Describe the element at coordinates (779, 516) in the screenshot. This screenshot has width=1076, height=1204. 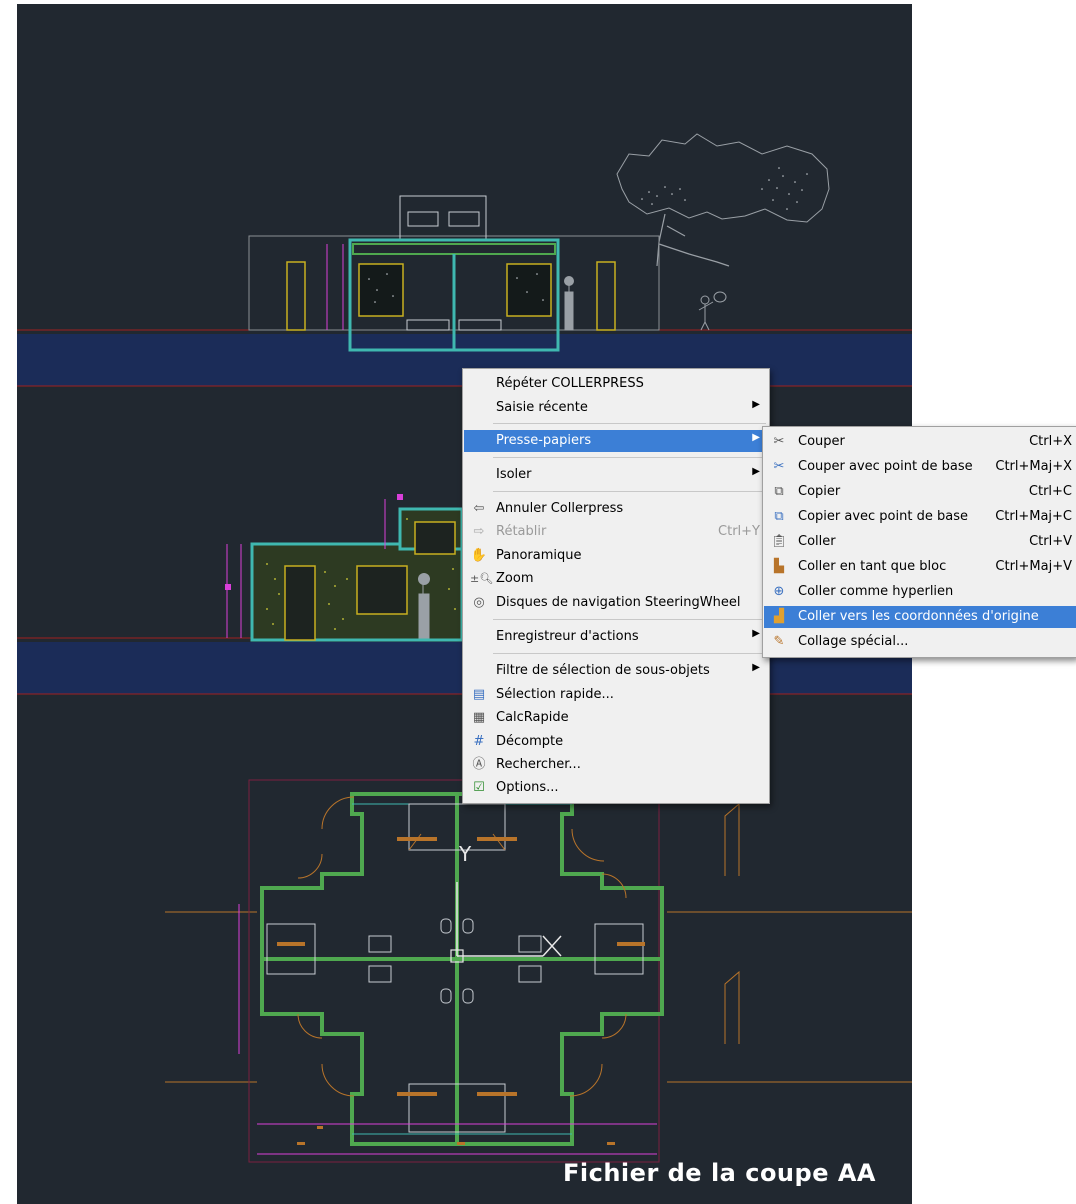
I see `copy-basepoint-icon: ⧉` at that location.